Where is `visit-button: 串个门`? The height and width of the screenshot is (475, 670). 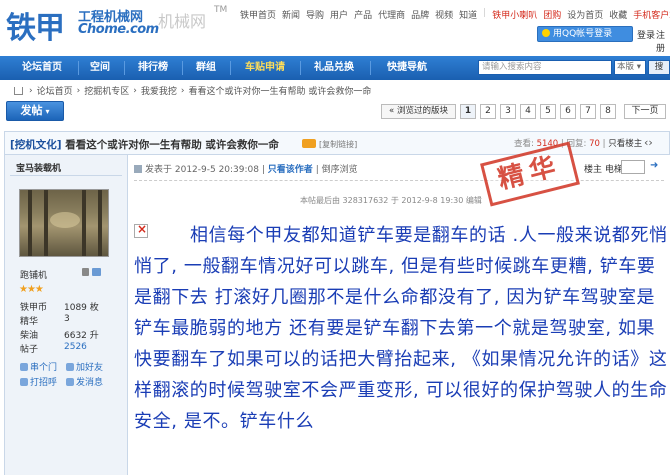
visit-button: 串个门 is located at coordinates (38, 366).